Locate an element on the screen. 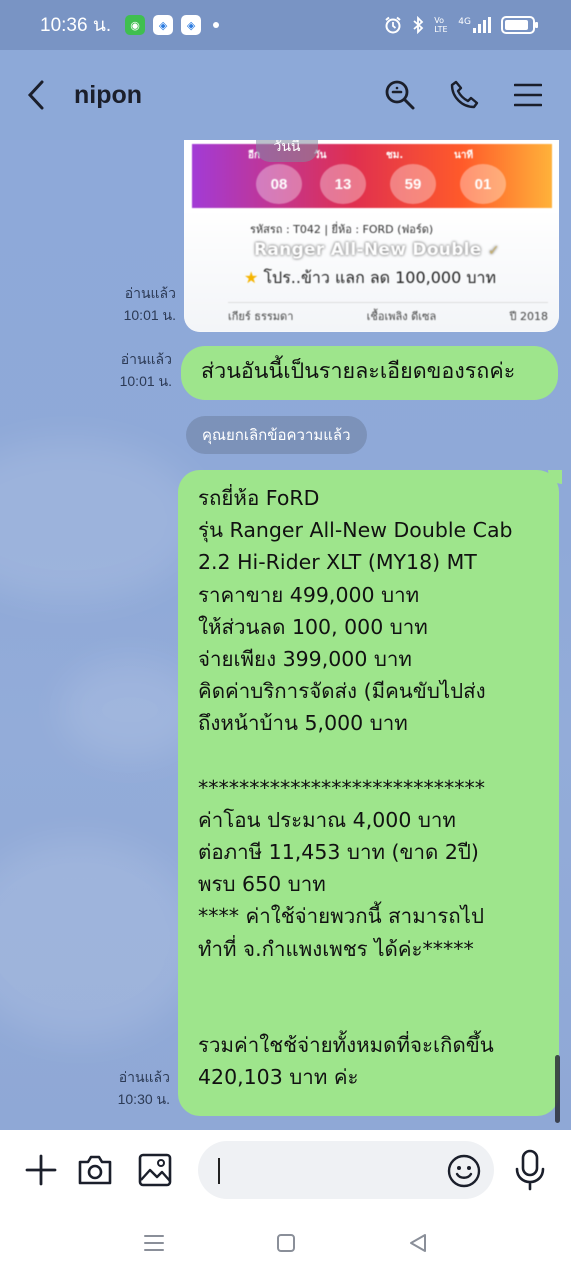 The height and width of the screenshot is (1280, 571). status-time: 10:36 น. is located at coordinates (76, 25).